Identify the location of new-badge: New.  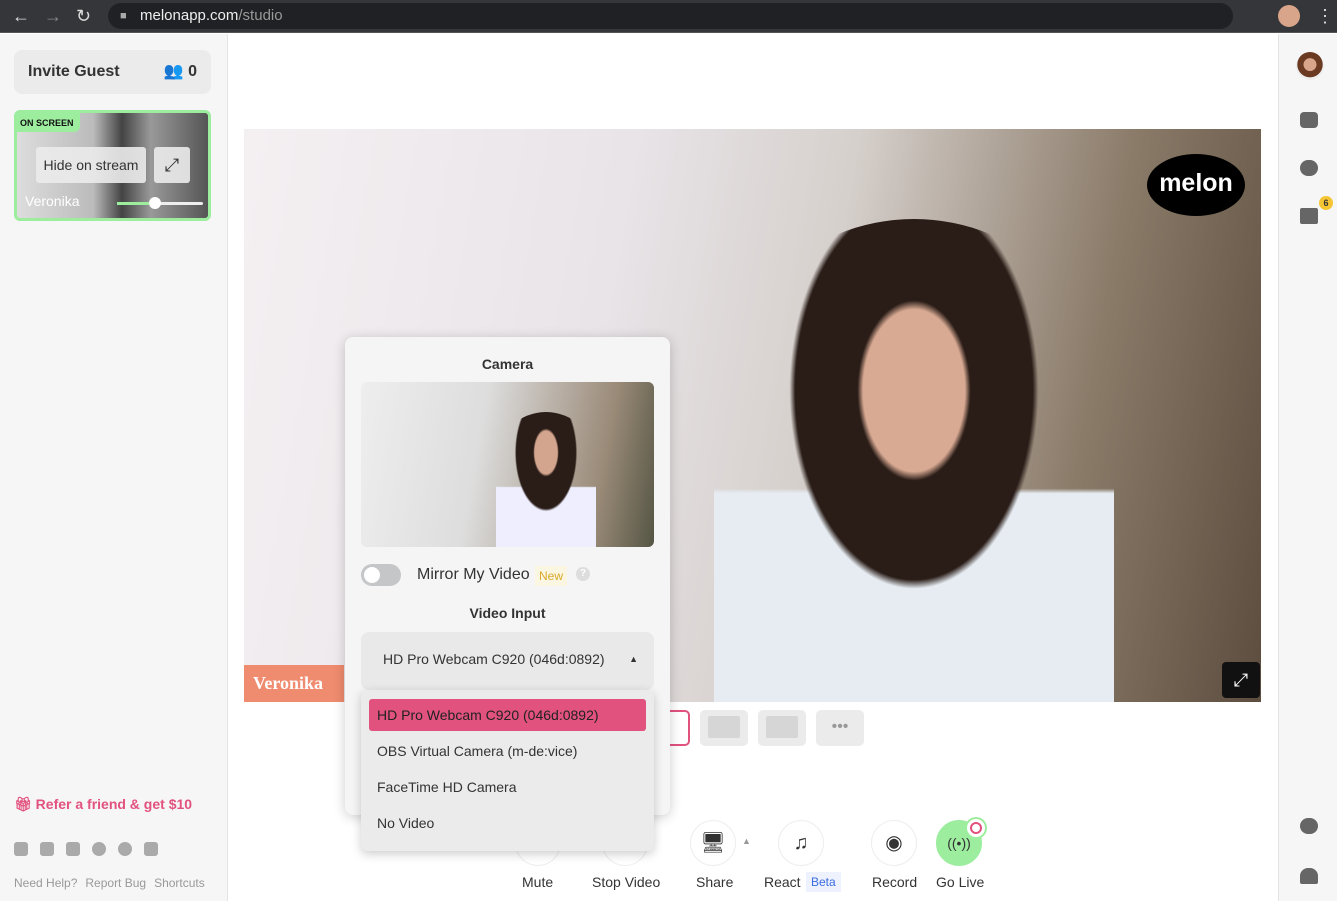
(551, 576).